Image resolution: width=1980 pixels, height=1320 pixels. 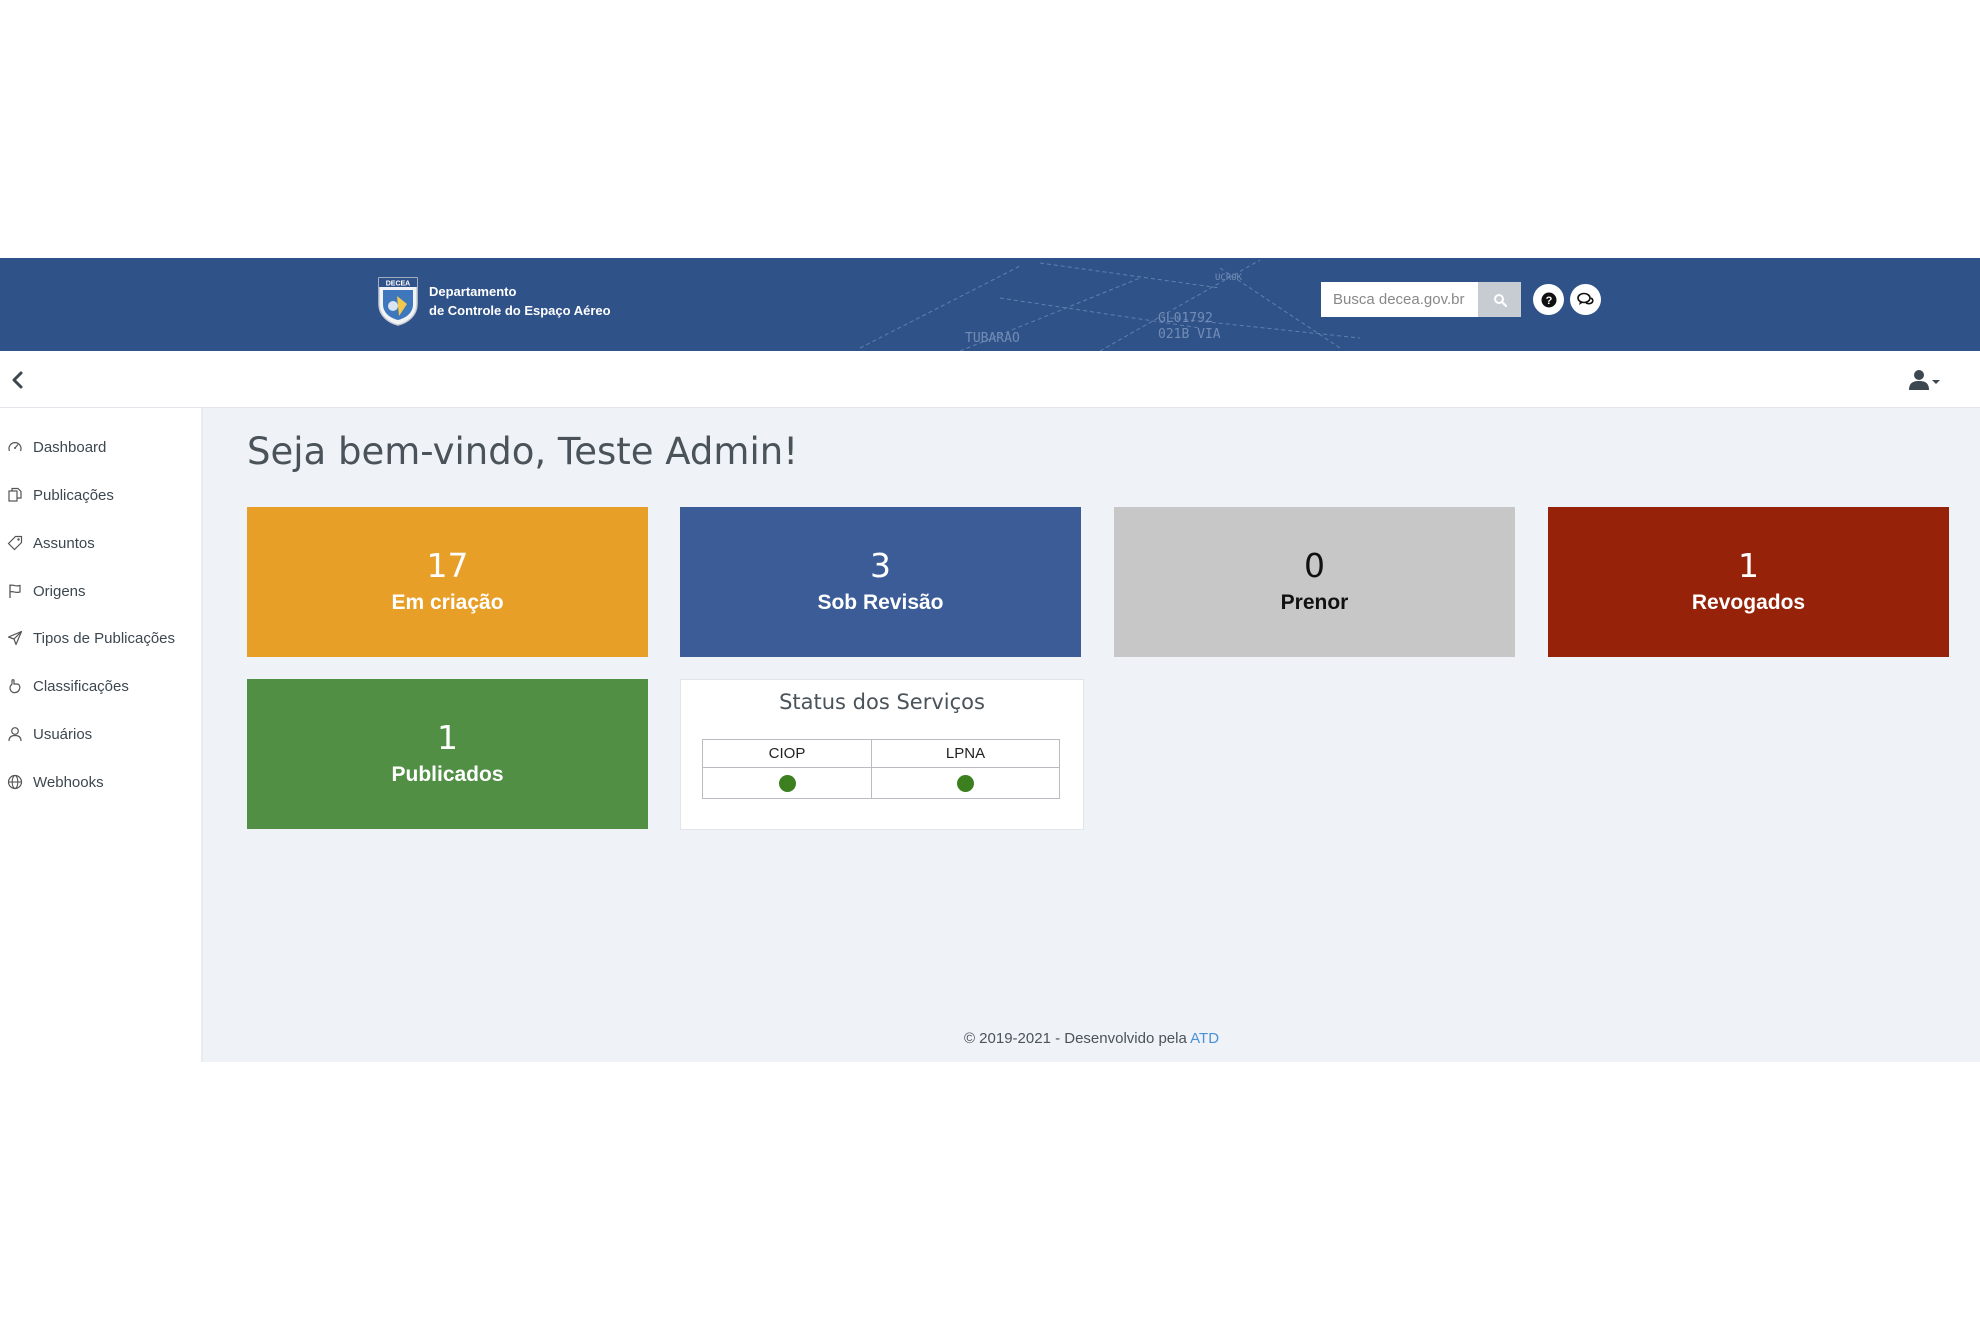 What do you see at coordinates (1204, 1038) in the screenshot?
I see `footer-link-atd: ATD` at bounding box center [1204, 1038].